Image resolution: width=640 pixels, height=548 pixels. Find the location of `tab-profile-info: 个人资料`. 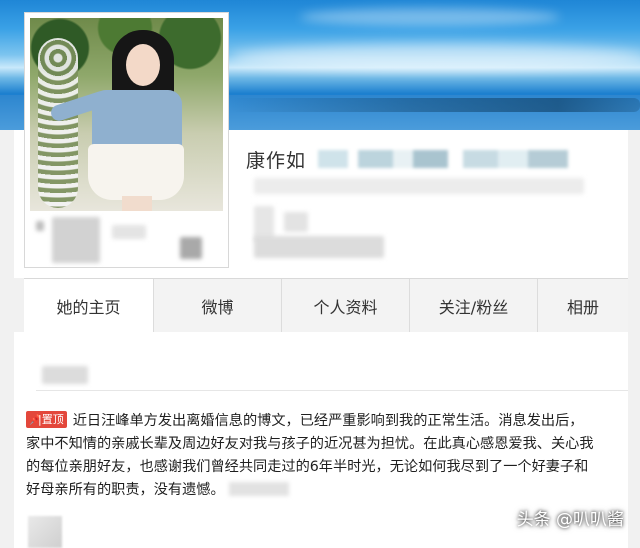

tab-profile-info: 个人资料 is located at coordinates (346, 305).